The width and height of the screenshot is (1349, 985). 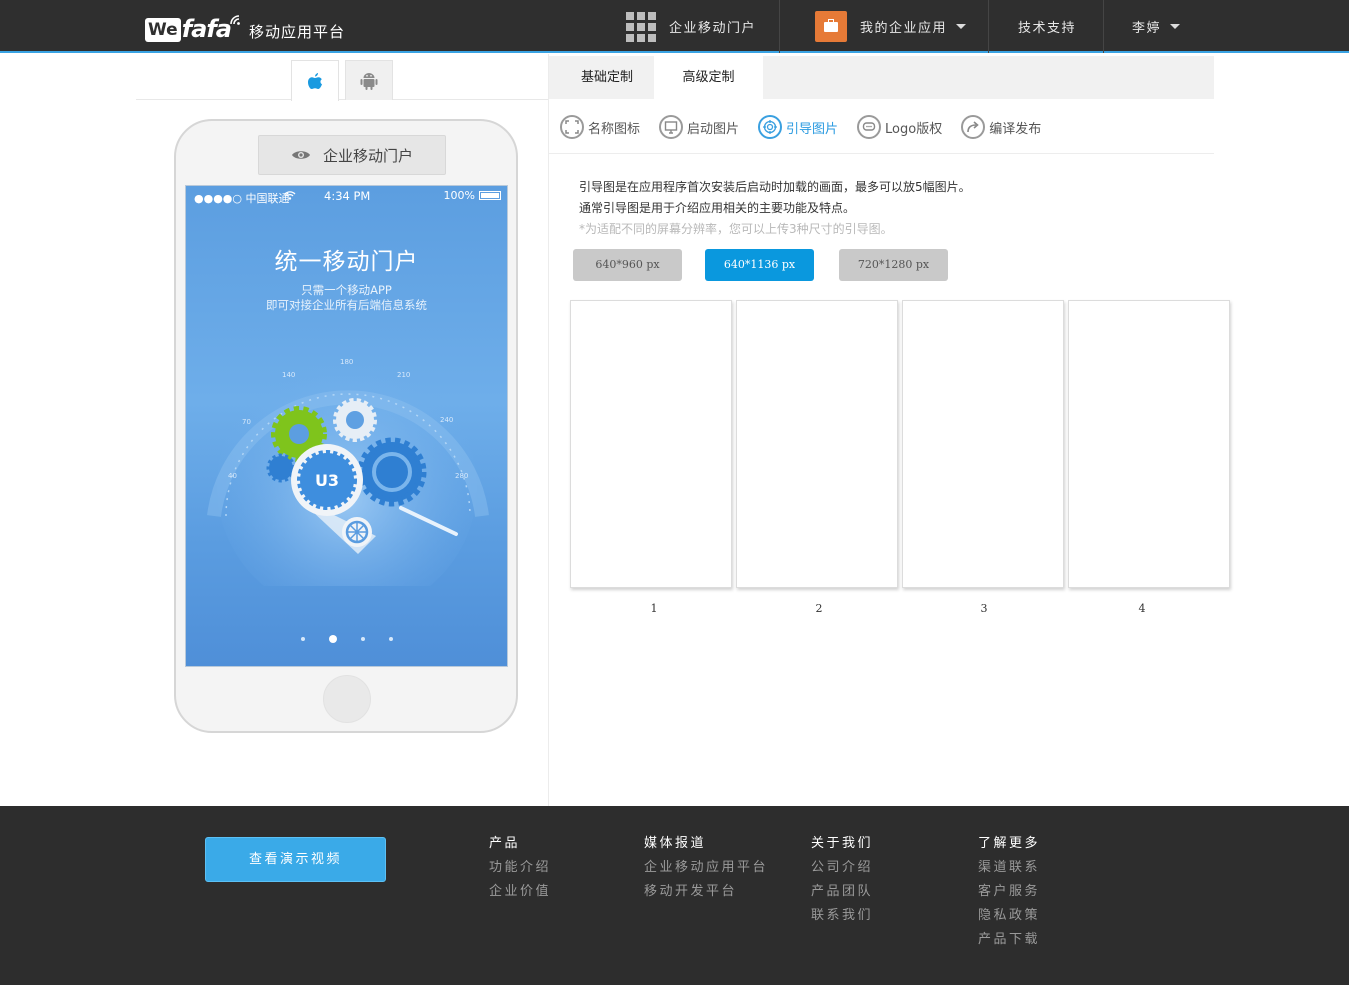 I want to click on guide-description-1: 引导图是在应用程序首次安装后启动时加载的画面，最多可以放5幅图片。, so click(x=775, y=187).